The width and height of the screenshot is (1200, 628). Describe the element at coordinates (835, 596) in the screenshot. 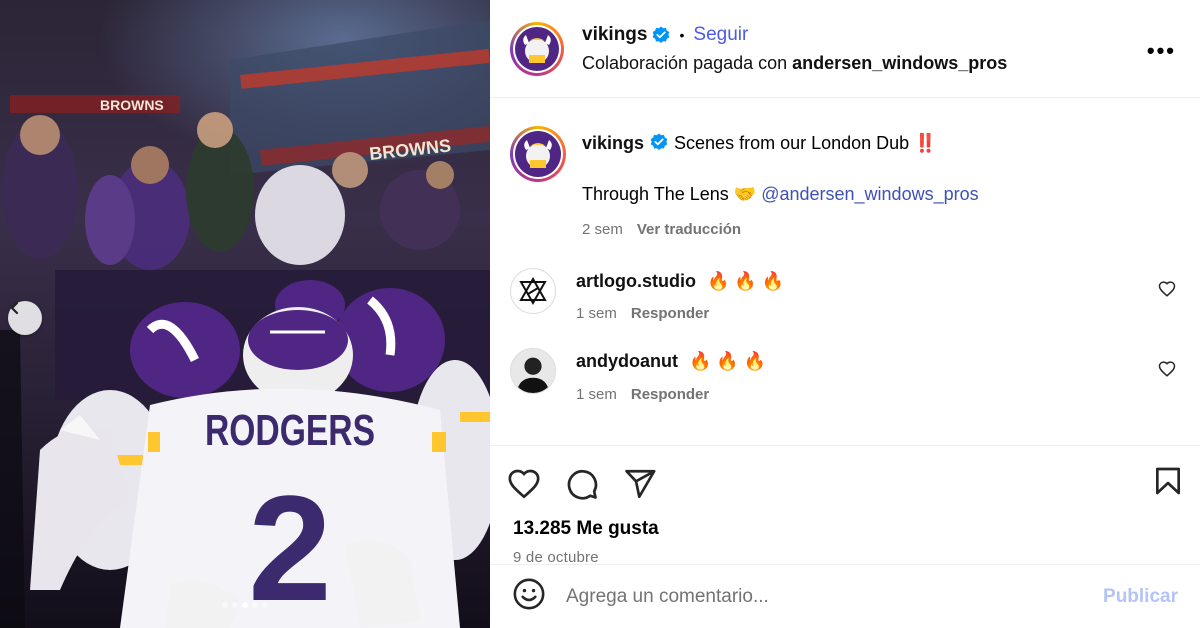

I see `comment-input` at that location.